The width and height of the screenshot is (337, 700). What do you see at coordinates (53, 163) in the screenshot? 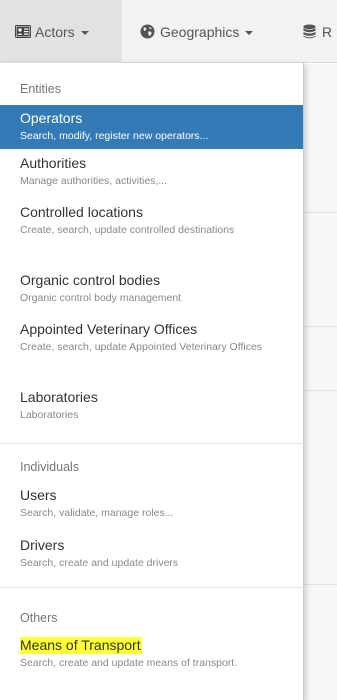
I see `menu-item-title: Authorities` at bounding box center [53, 163].